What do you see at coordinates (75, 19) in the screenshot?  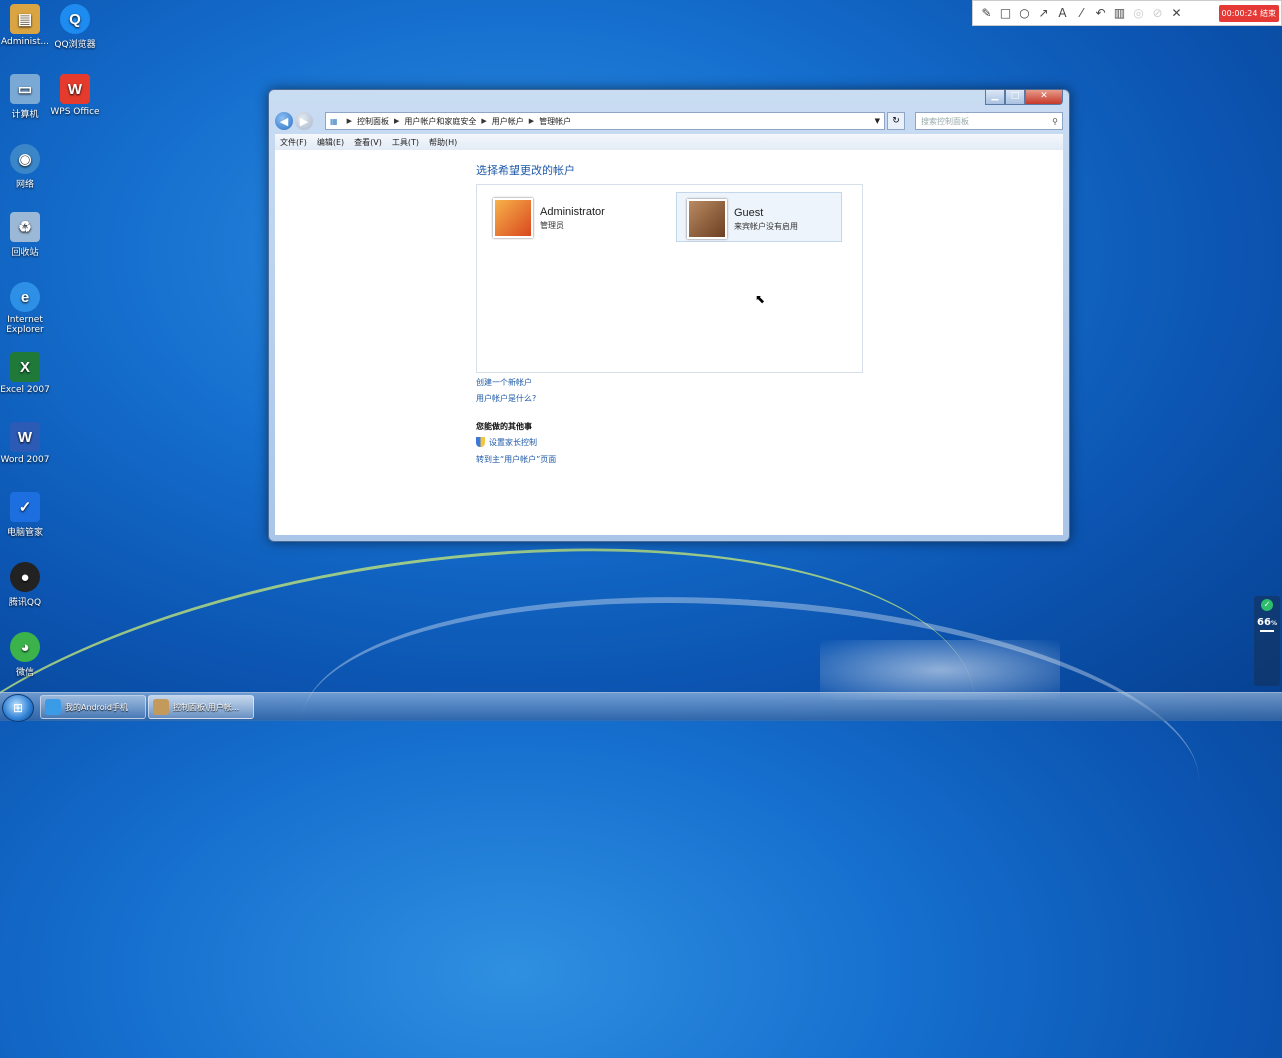 I see `qq-browser-icon: Q` at bounding box center [75, 19].